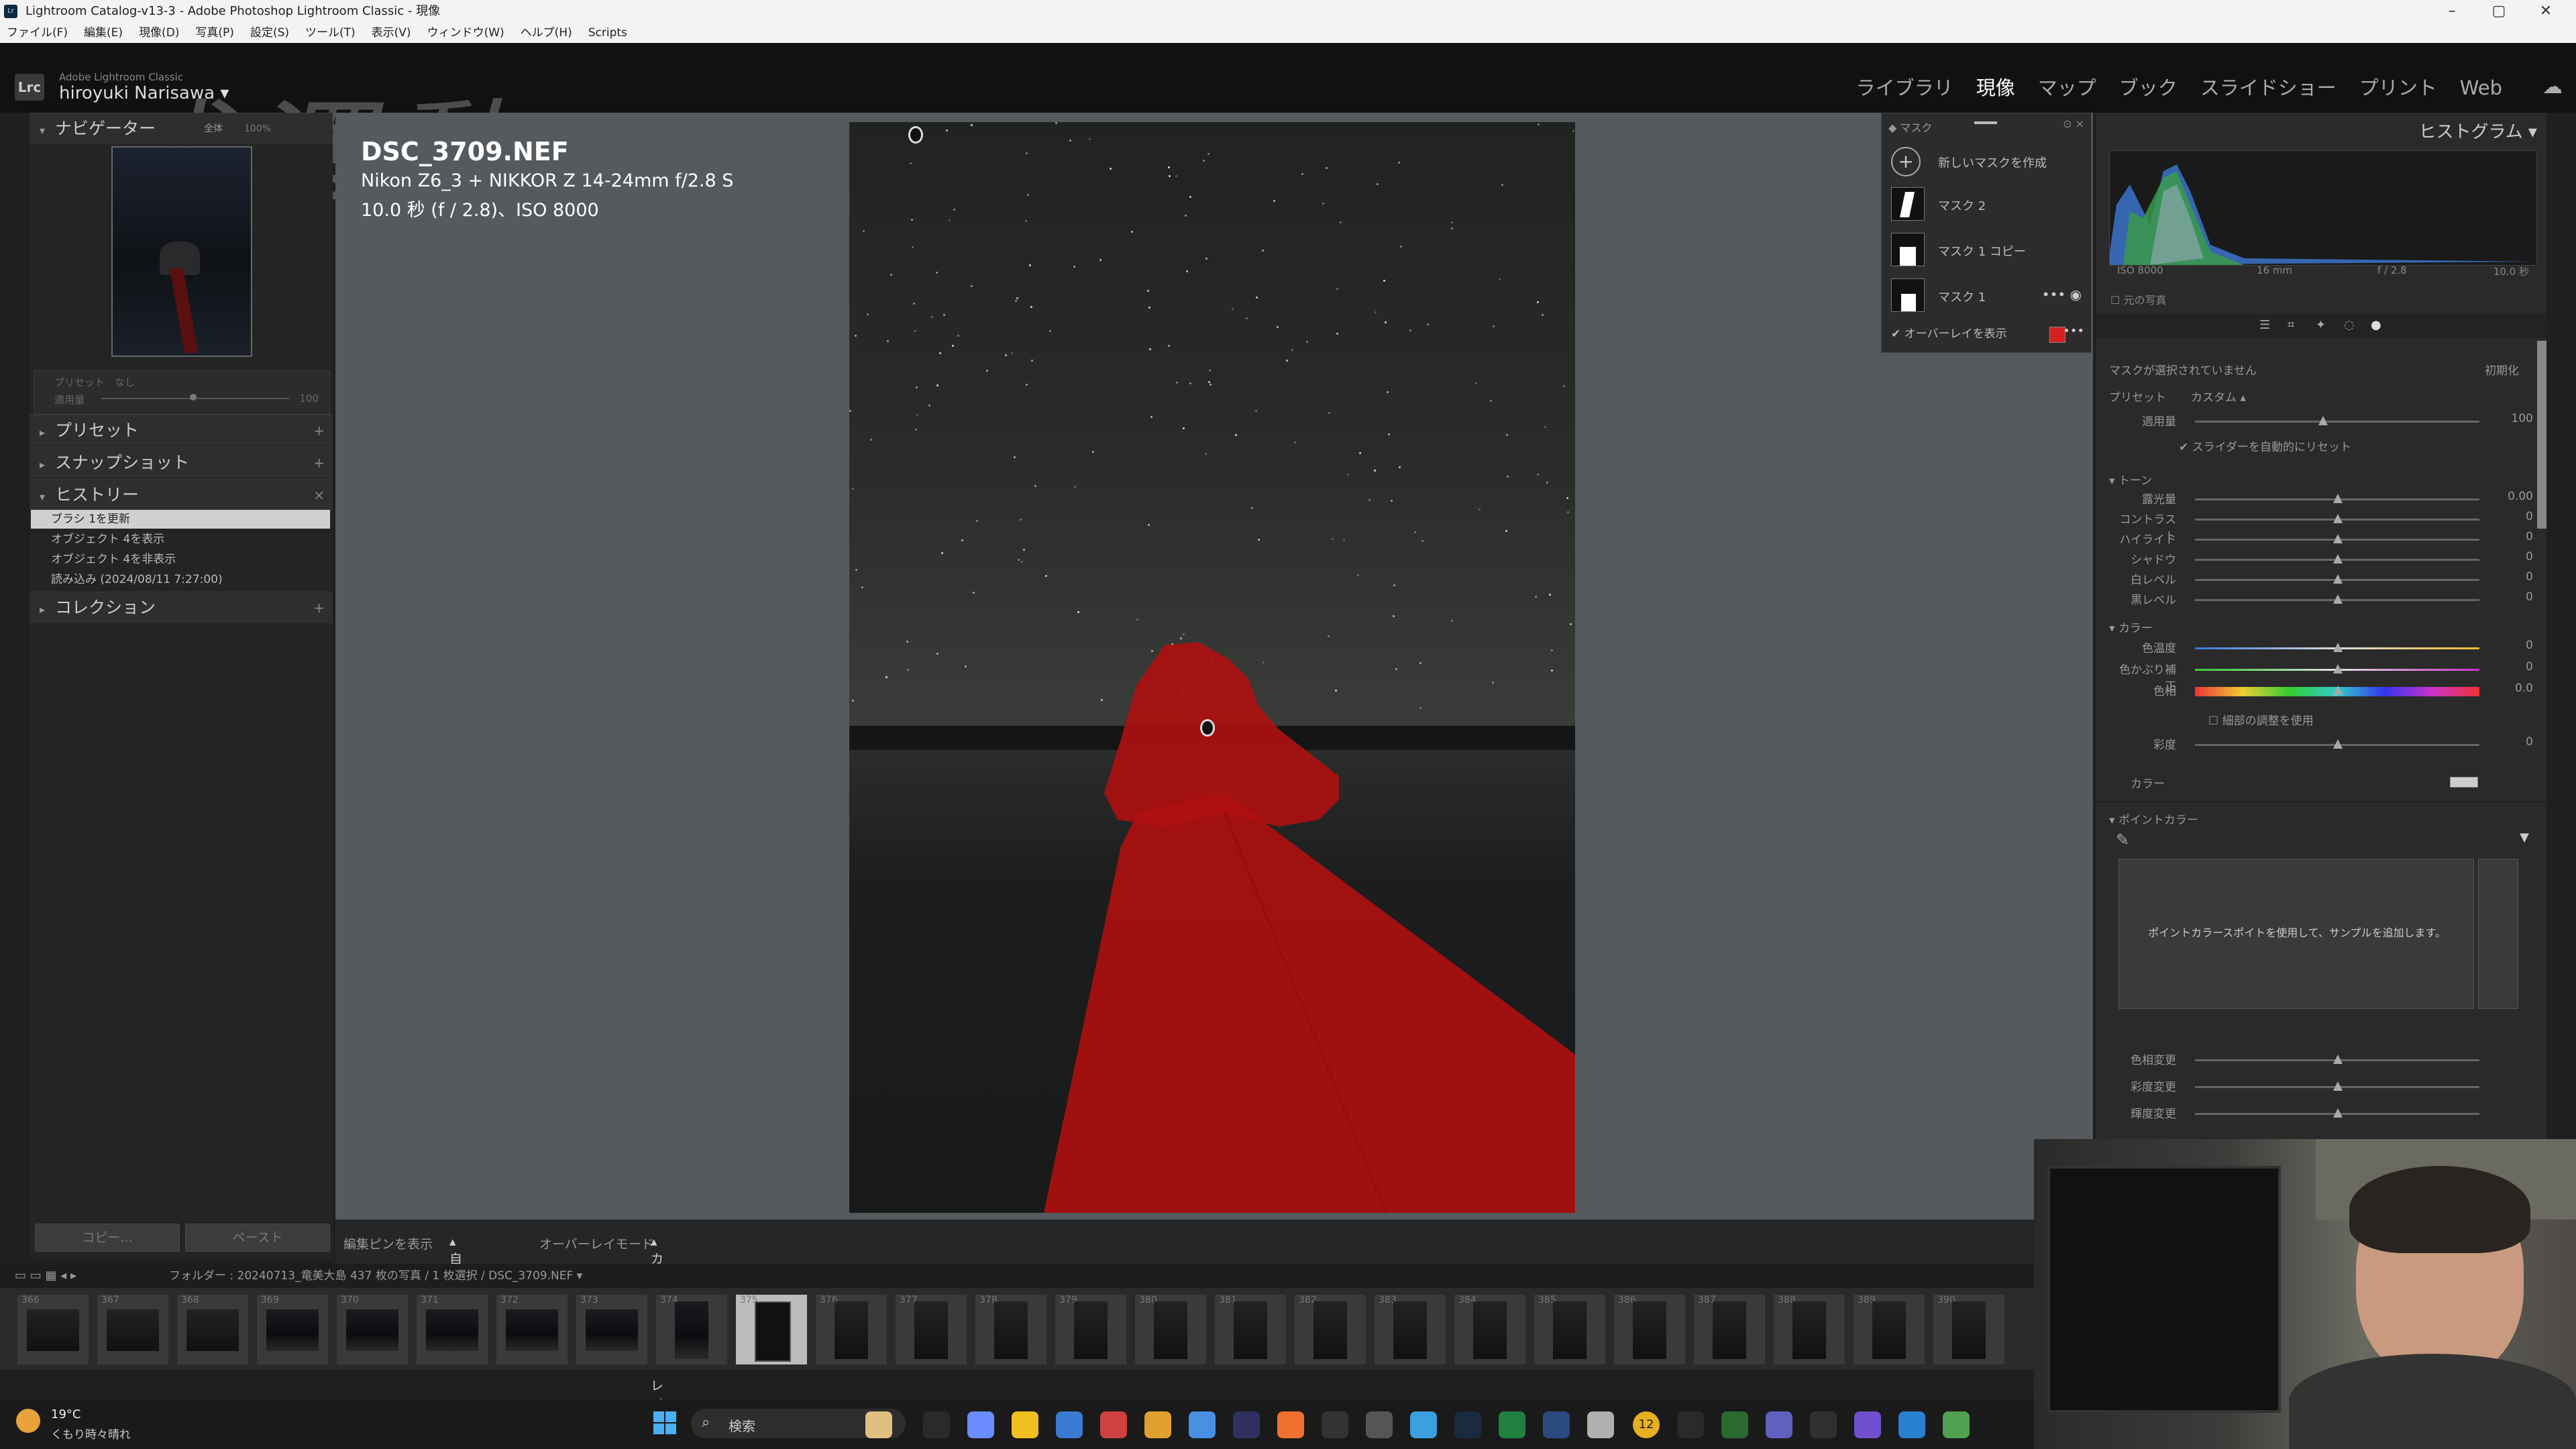 The height and width of the screenshot is (1449, 2576). I want to click on point-color-menu-icon: ▼, so click(2524, 837).